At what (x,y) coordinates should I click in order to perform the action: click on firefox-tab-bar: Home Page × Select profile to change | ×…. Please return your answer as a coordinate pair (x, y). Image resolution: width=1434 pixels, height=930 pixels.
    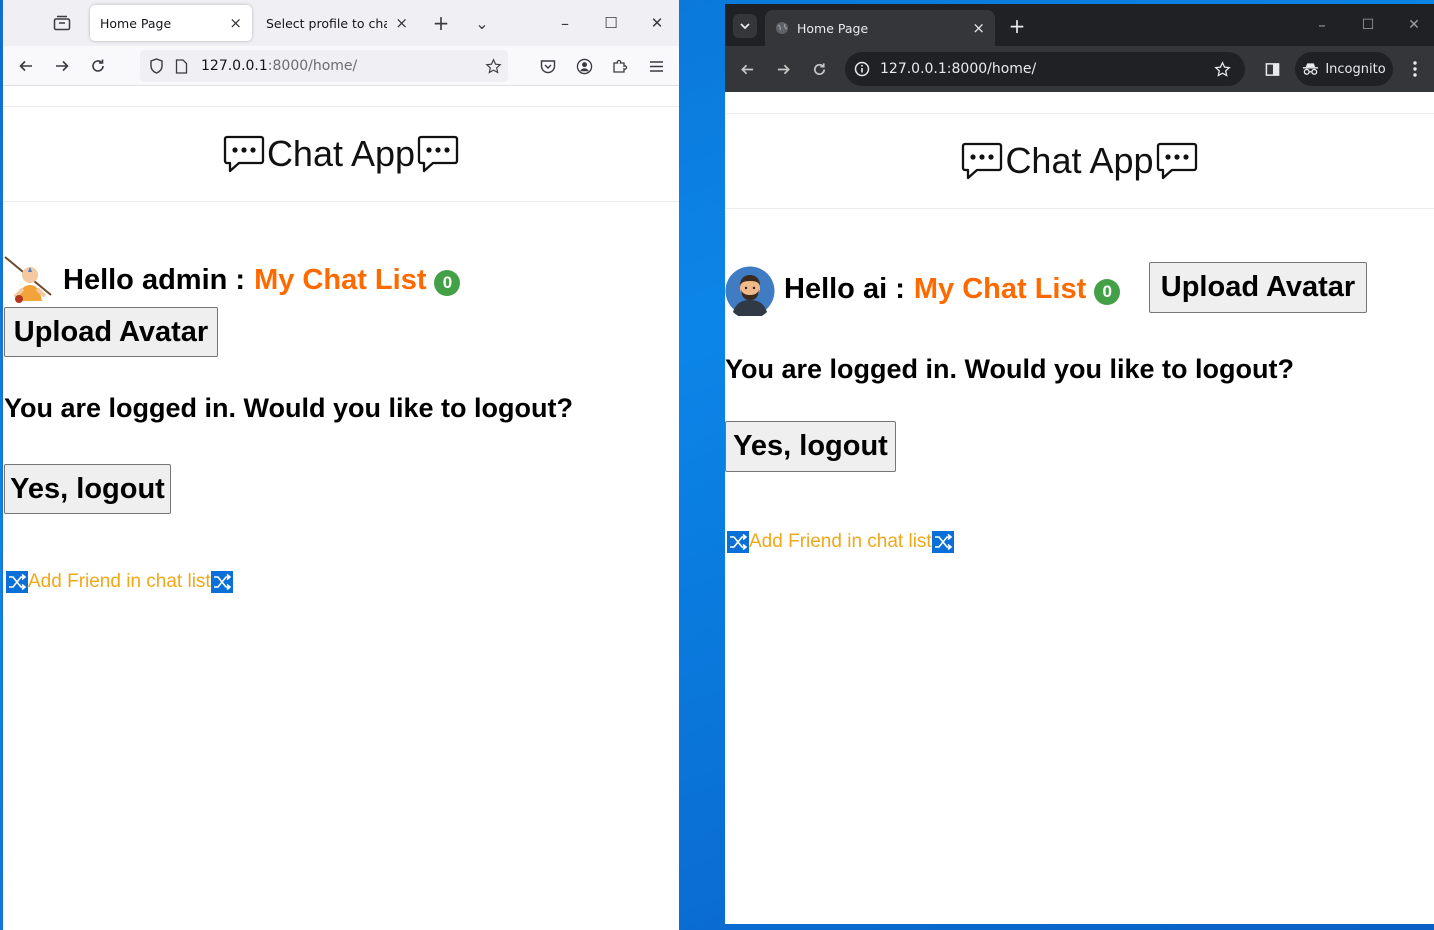
    Looking at the image, I should click on (341, 23).